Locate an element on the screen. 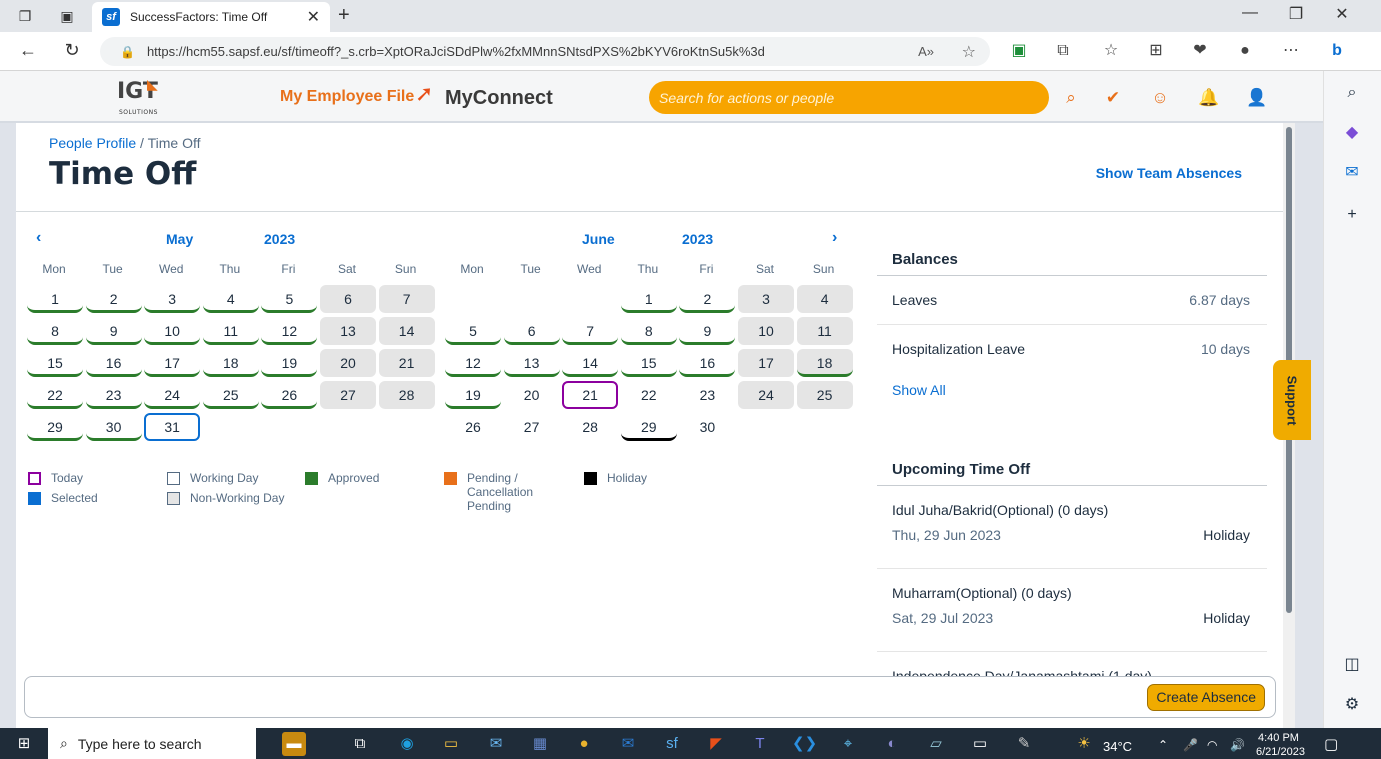  volume-icon: 🔊 is located at coordinates (1237, 745).